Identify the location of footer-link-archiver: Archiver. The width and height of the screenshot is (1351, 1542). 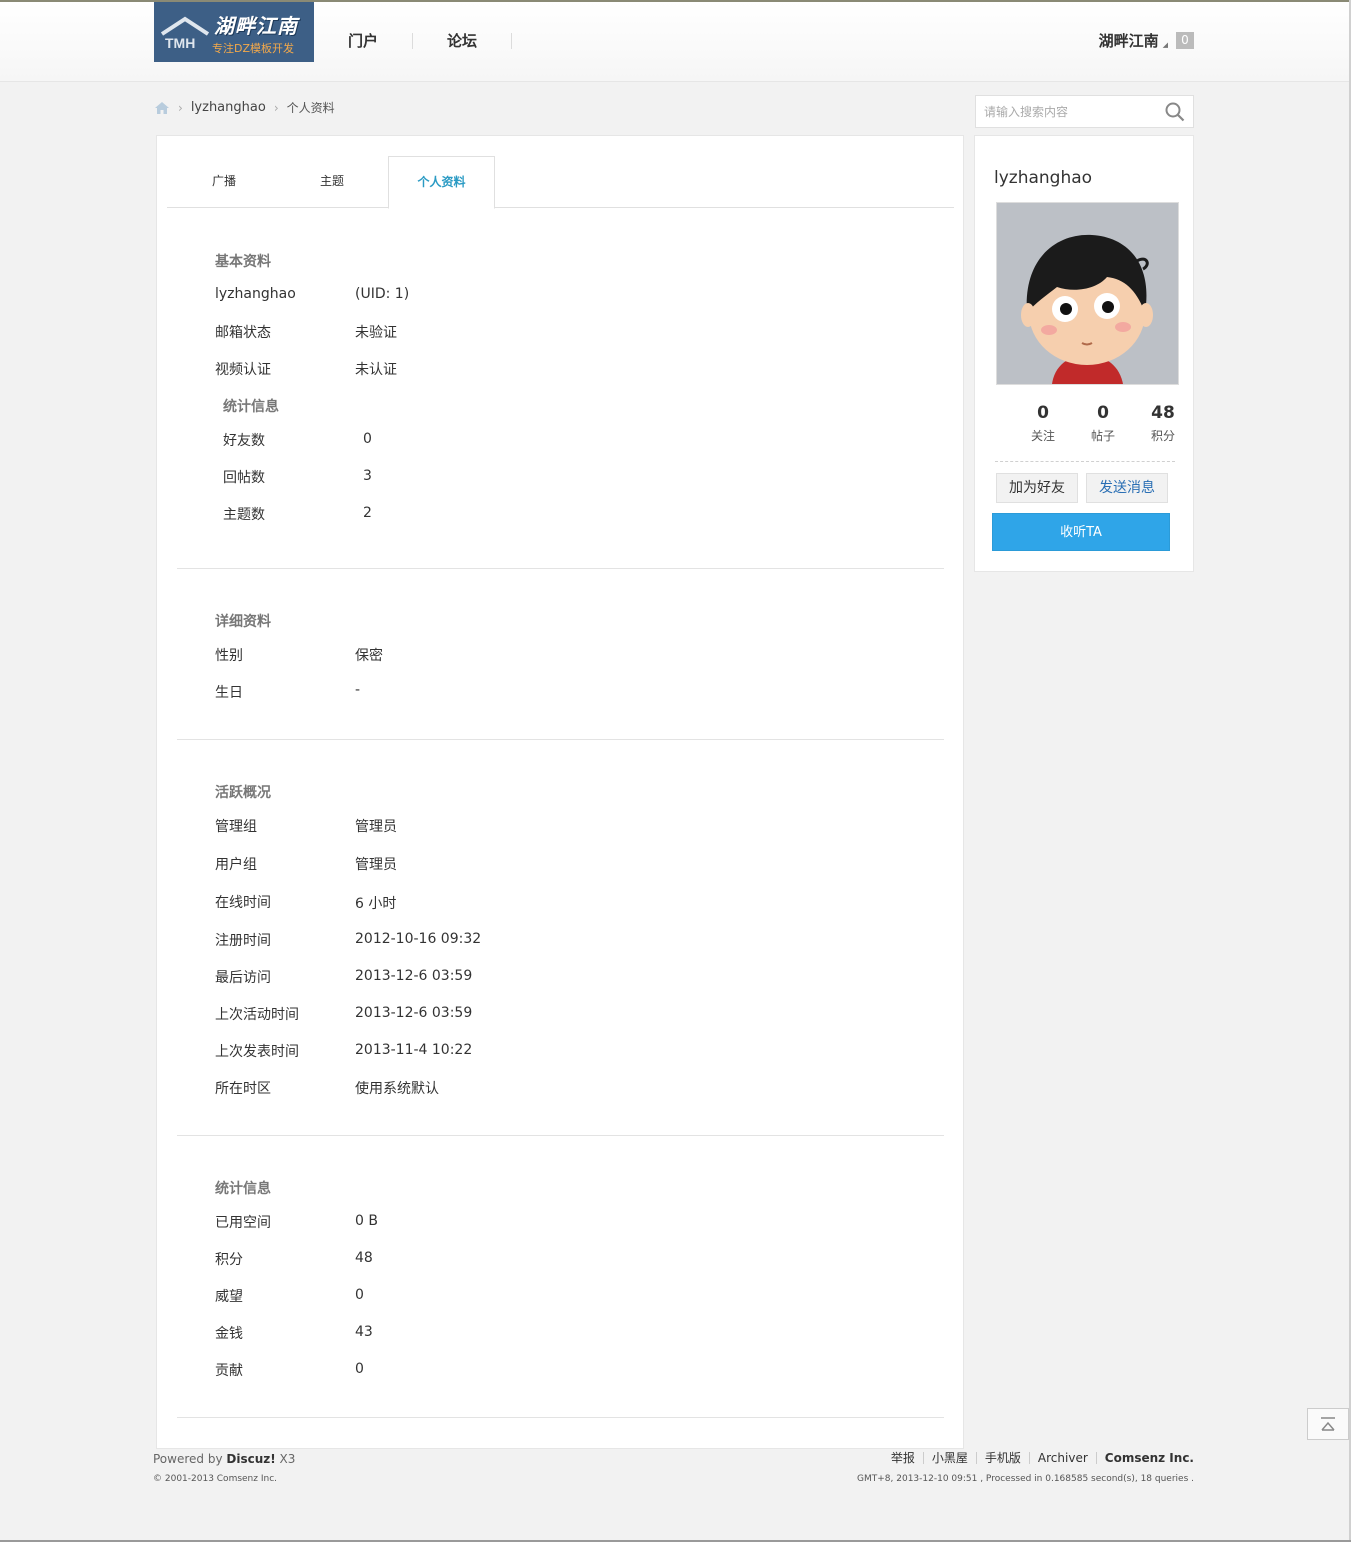
(1062, 1458).